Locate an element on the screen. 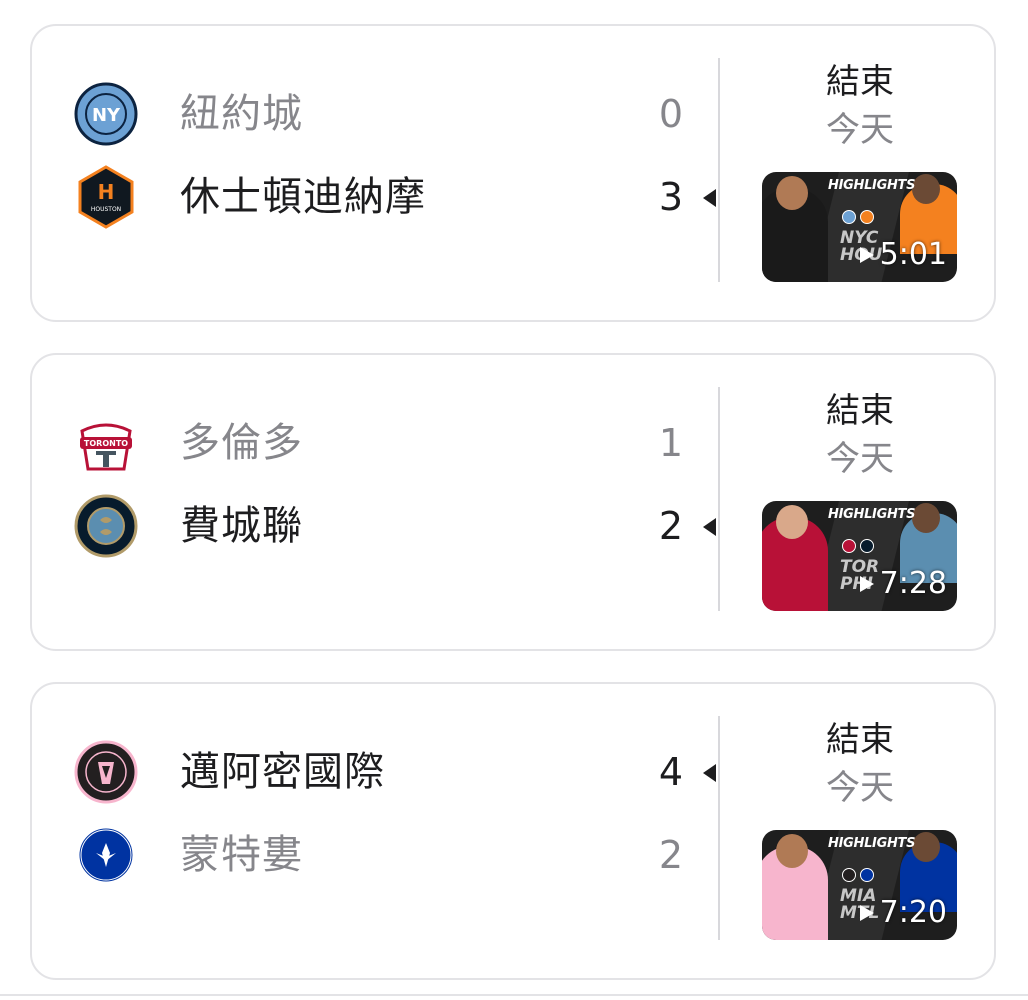 The height and width of the screenshot is (1000, 1028). team-name: 多倫多 is located at coordinates (241, 443).